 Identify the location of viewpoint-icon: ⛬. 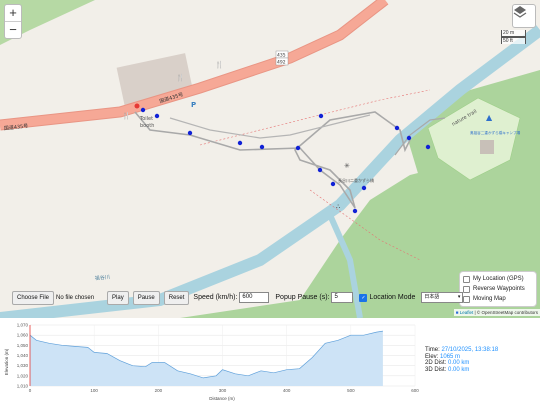
(338, 206).